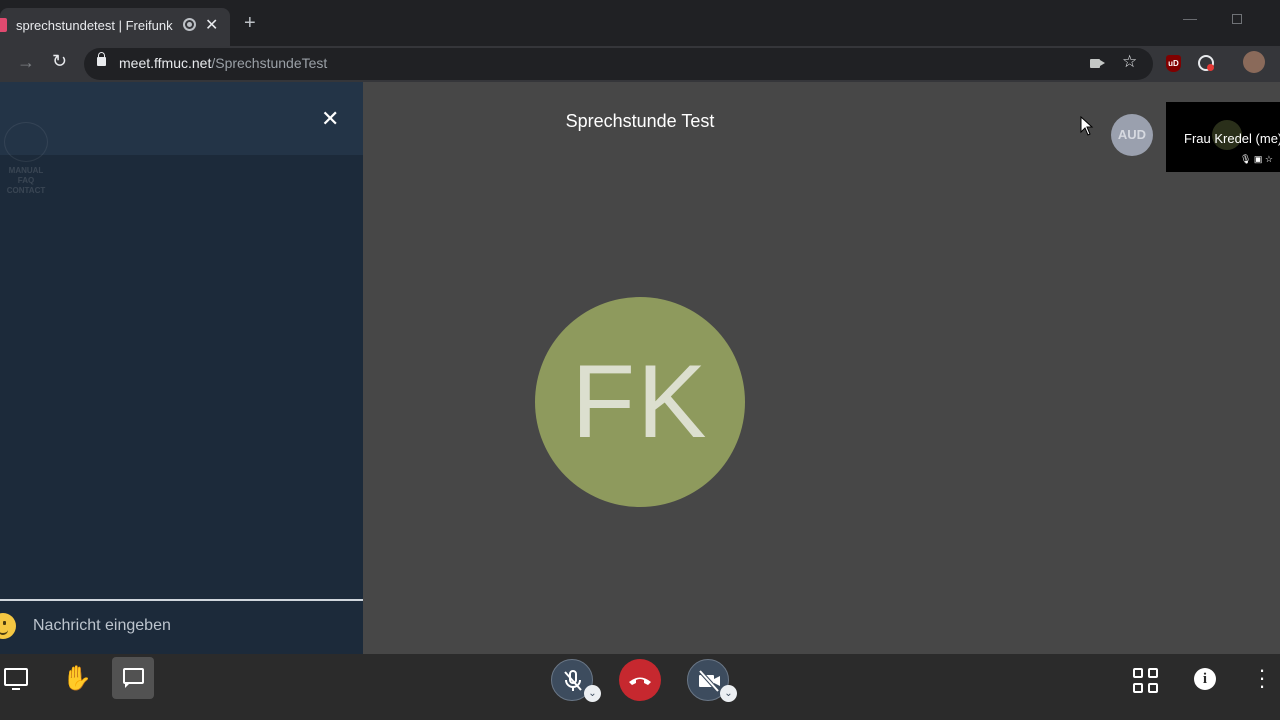  I want to click on favicon-icon, so click(3, 25).